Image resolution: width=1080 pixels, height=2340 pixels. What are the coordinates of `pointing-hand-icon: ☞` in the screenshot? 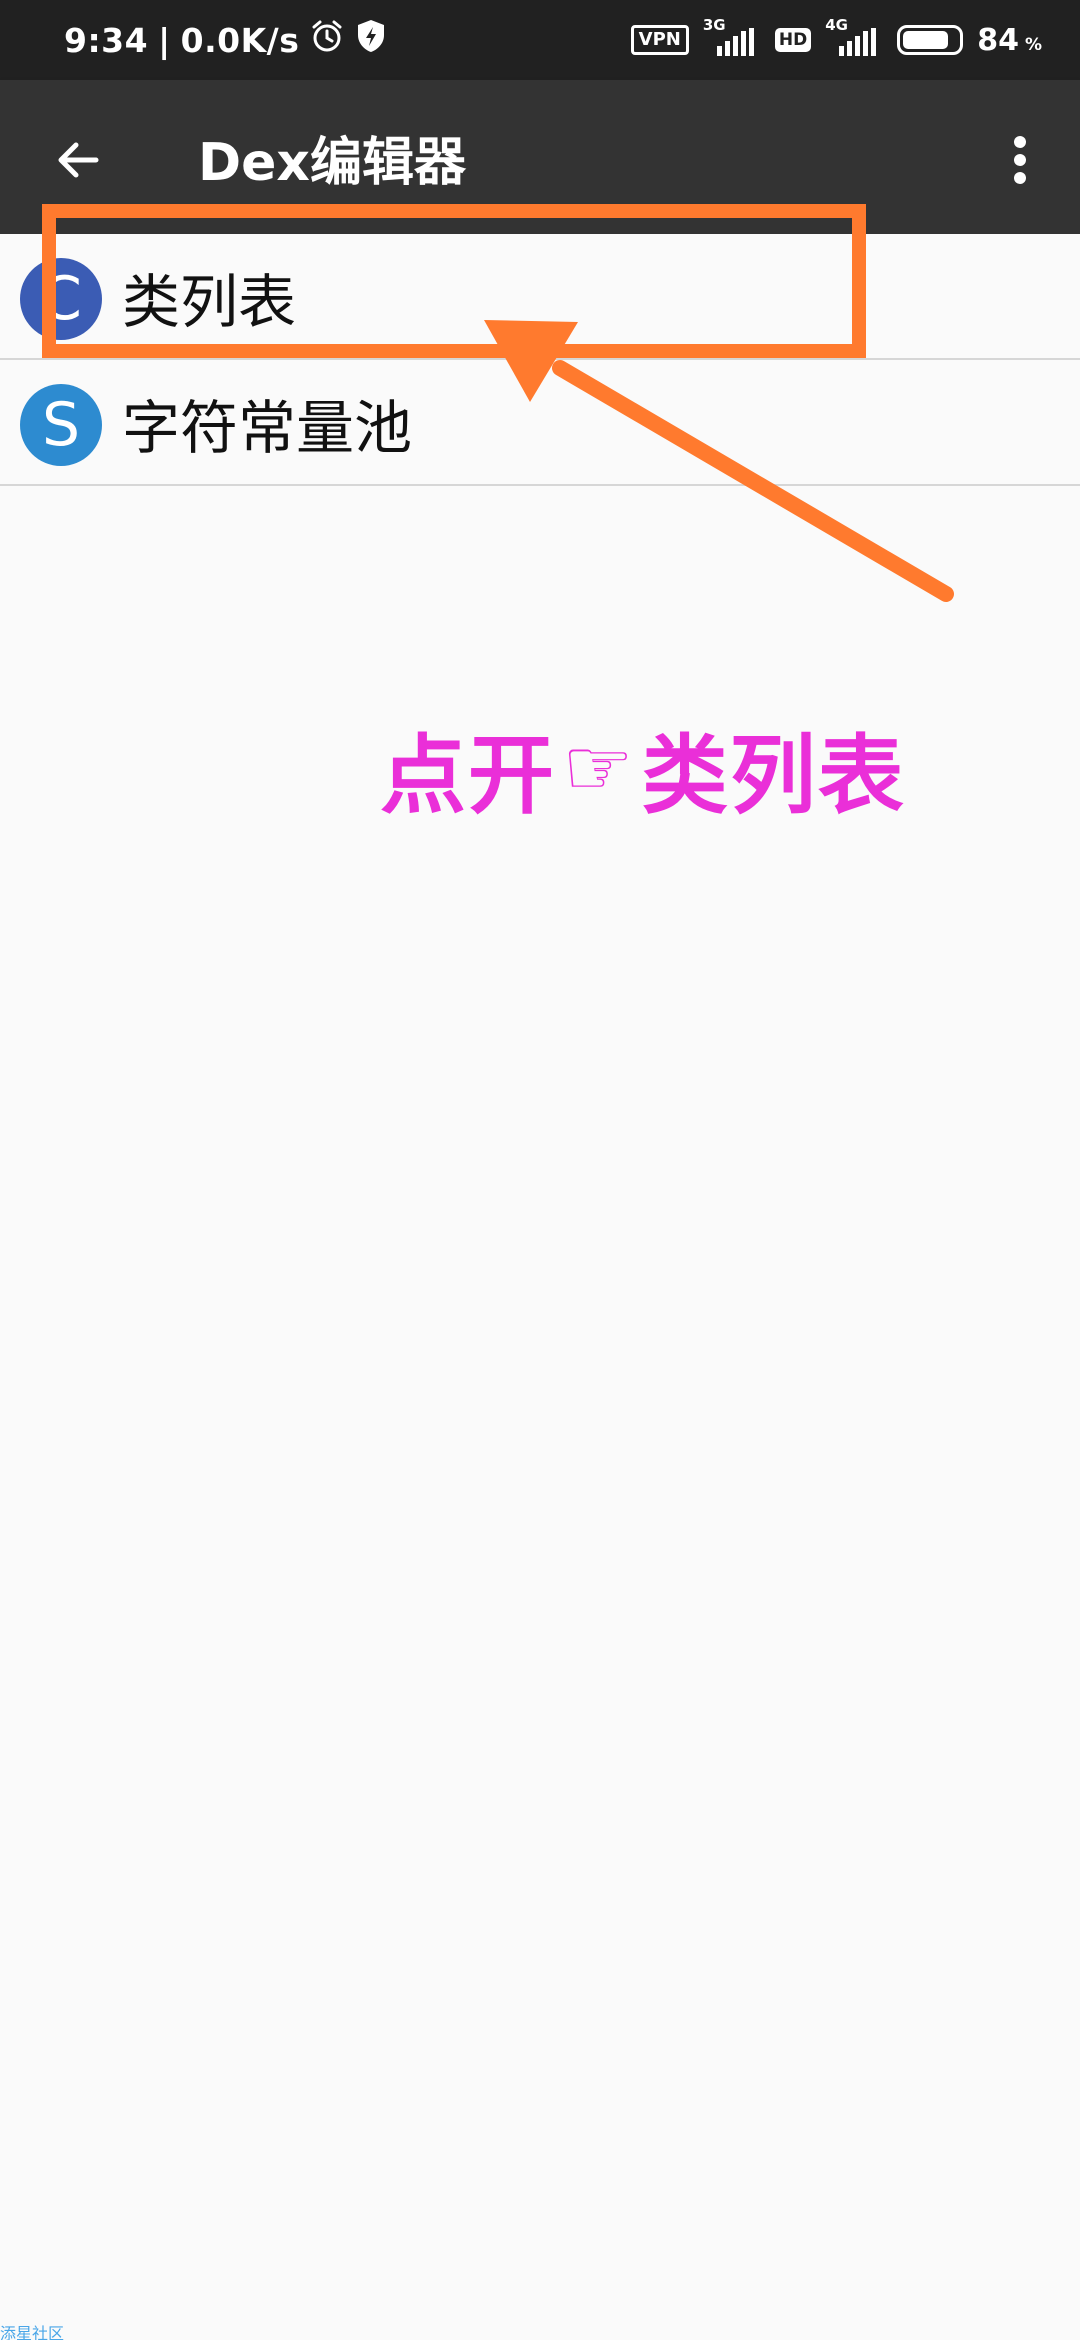 It's located at (599, 767).